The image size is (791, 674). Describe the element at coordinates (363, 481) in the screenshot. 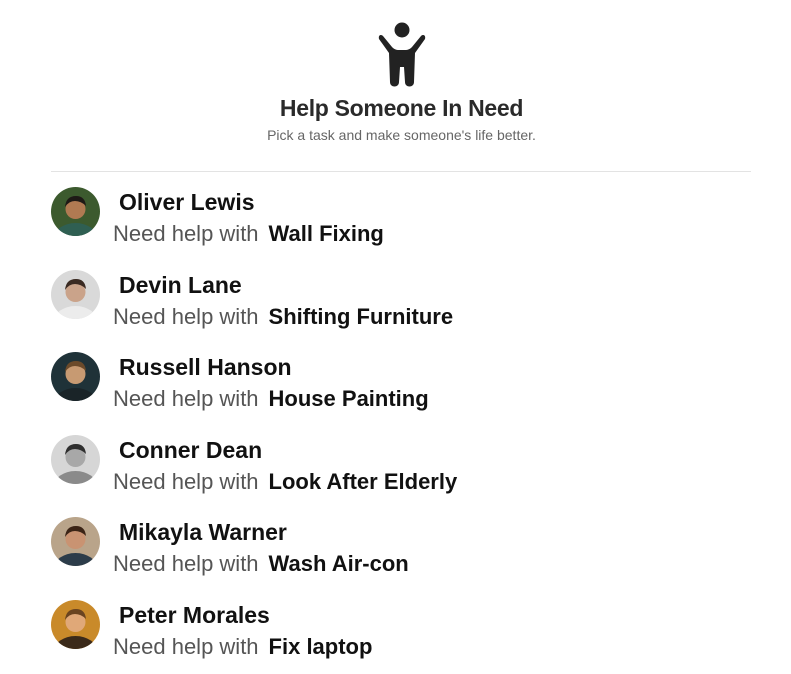

I see `task-link: Look After Elderly` at that location.